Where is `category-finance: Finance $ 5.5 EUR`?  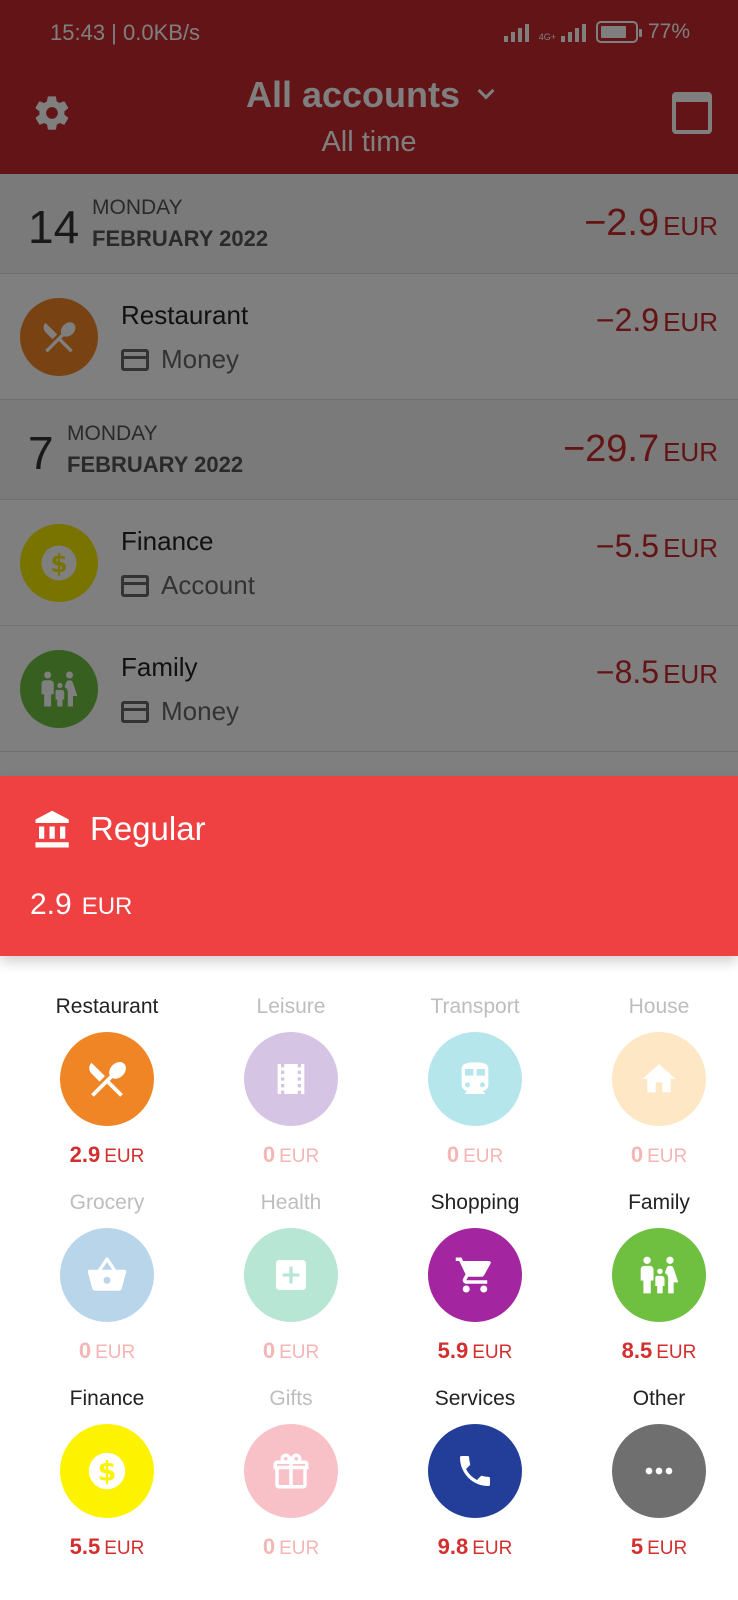
category-finance: Finance $ 5.5 EUR is located at coordinates (107, 1473).